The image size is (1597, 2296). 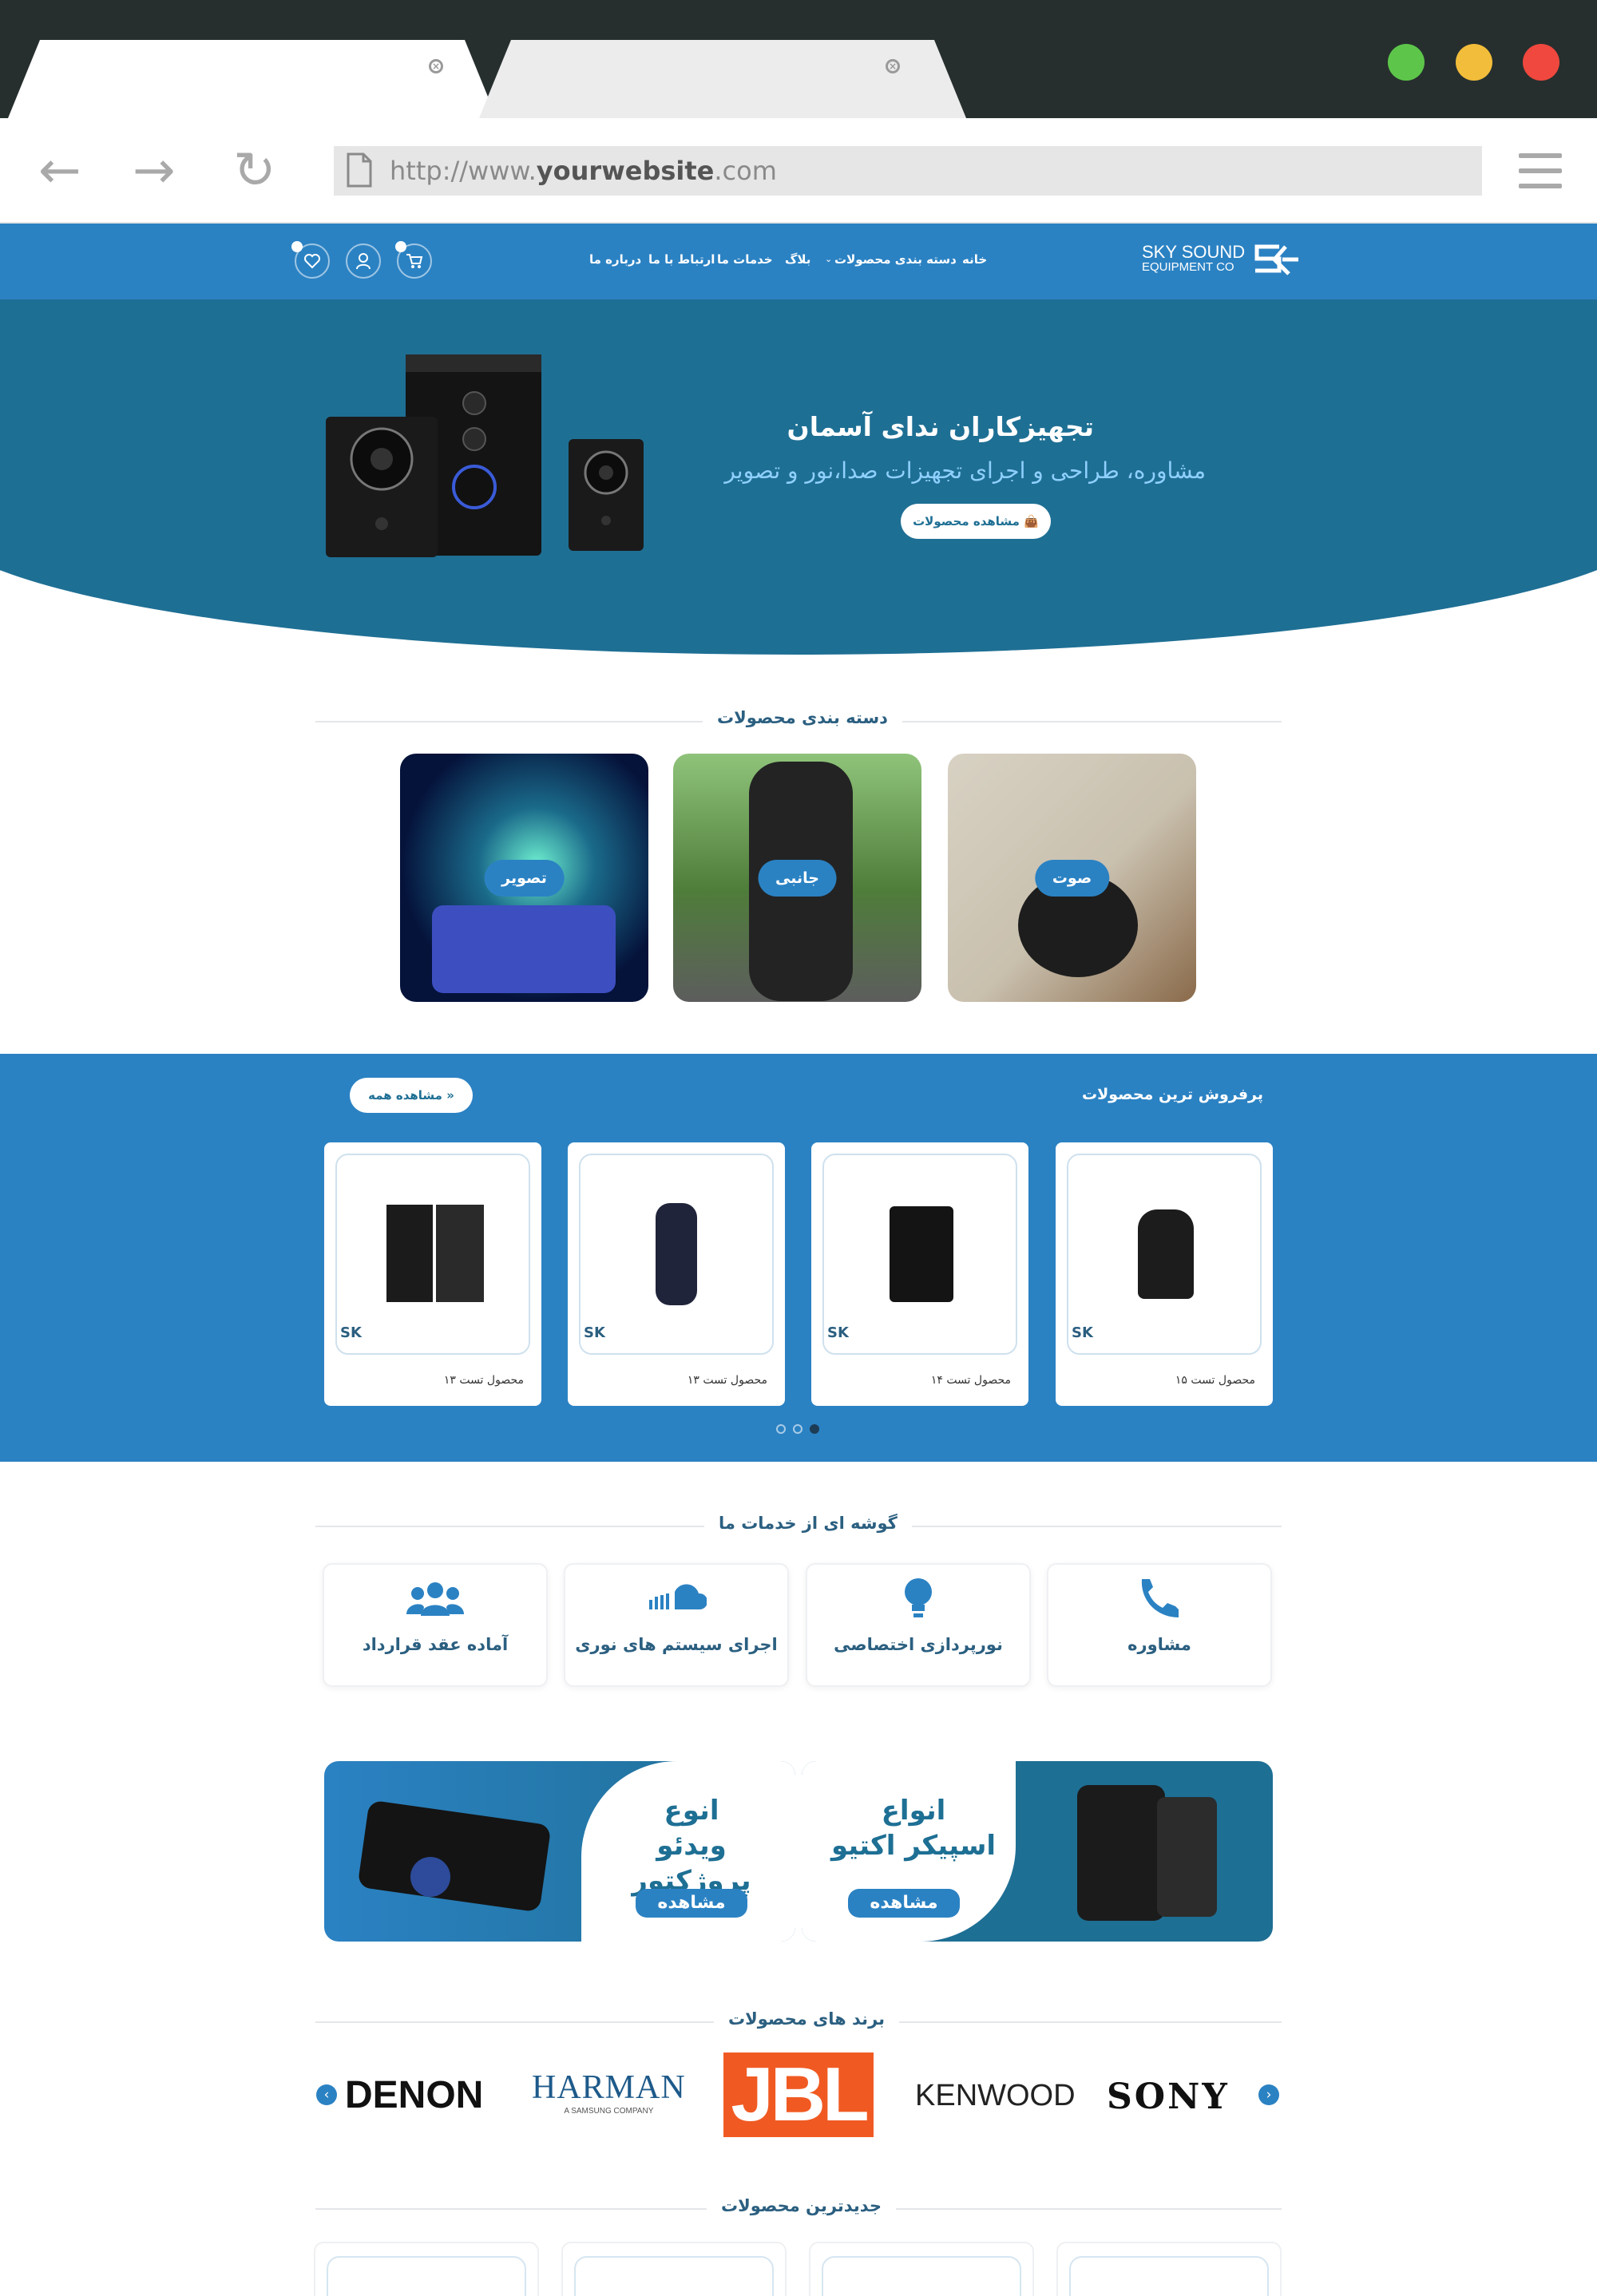 What do you see at coordinates (995, 2096) in the screenshot?
I see `brand-logo-kenwood: KENWOOD` at bounding box center [995, 2096].